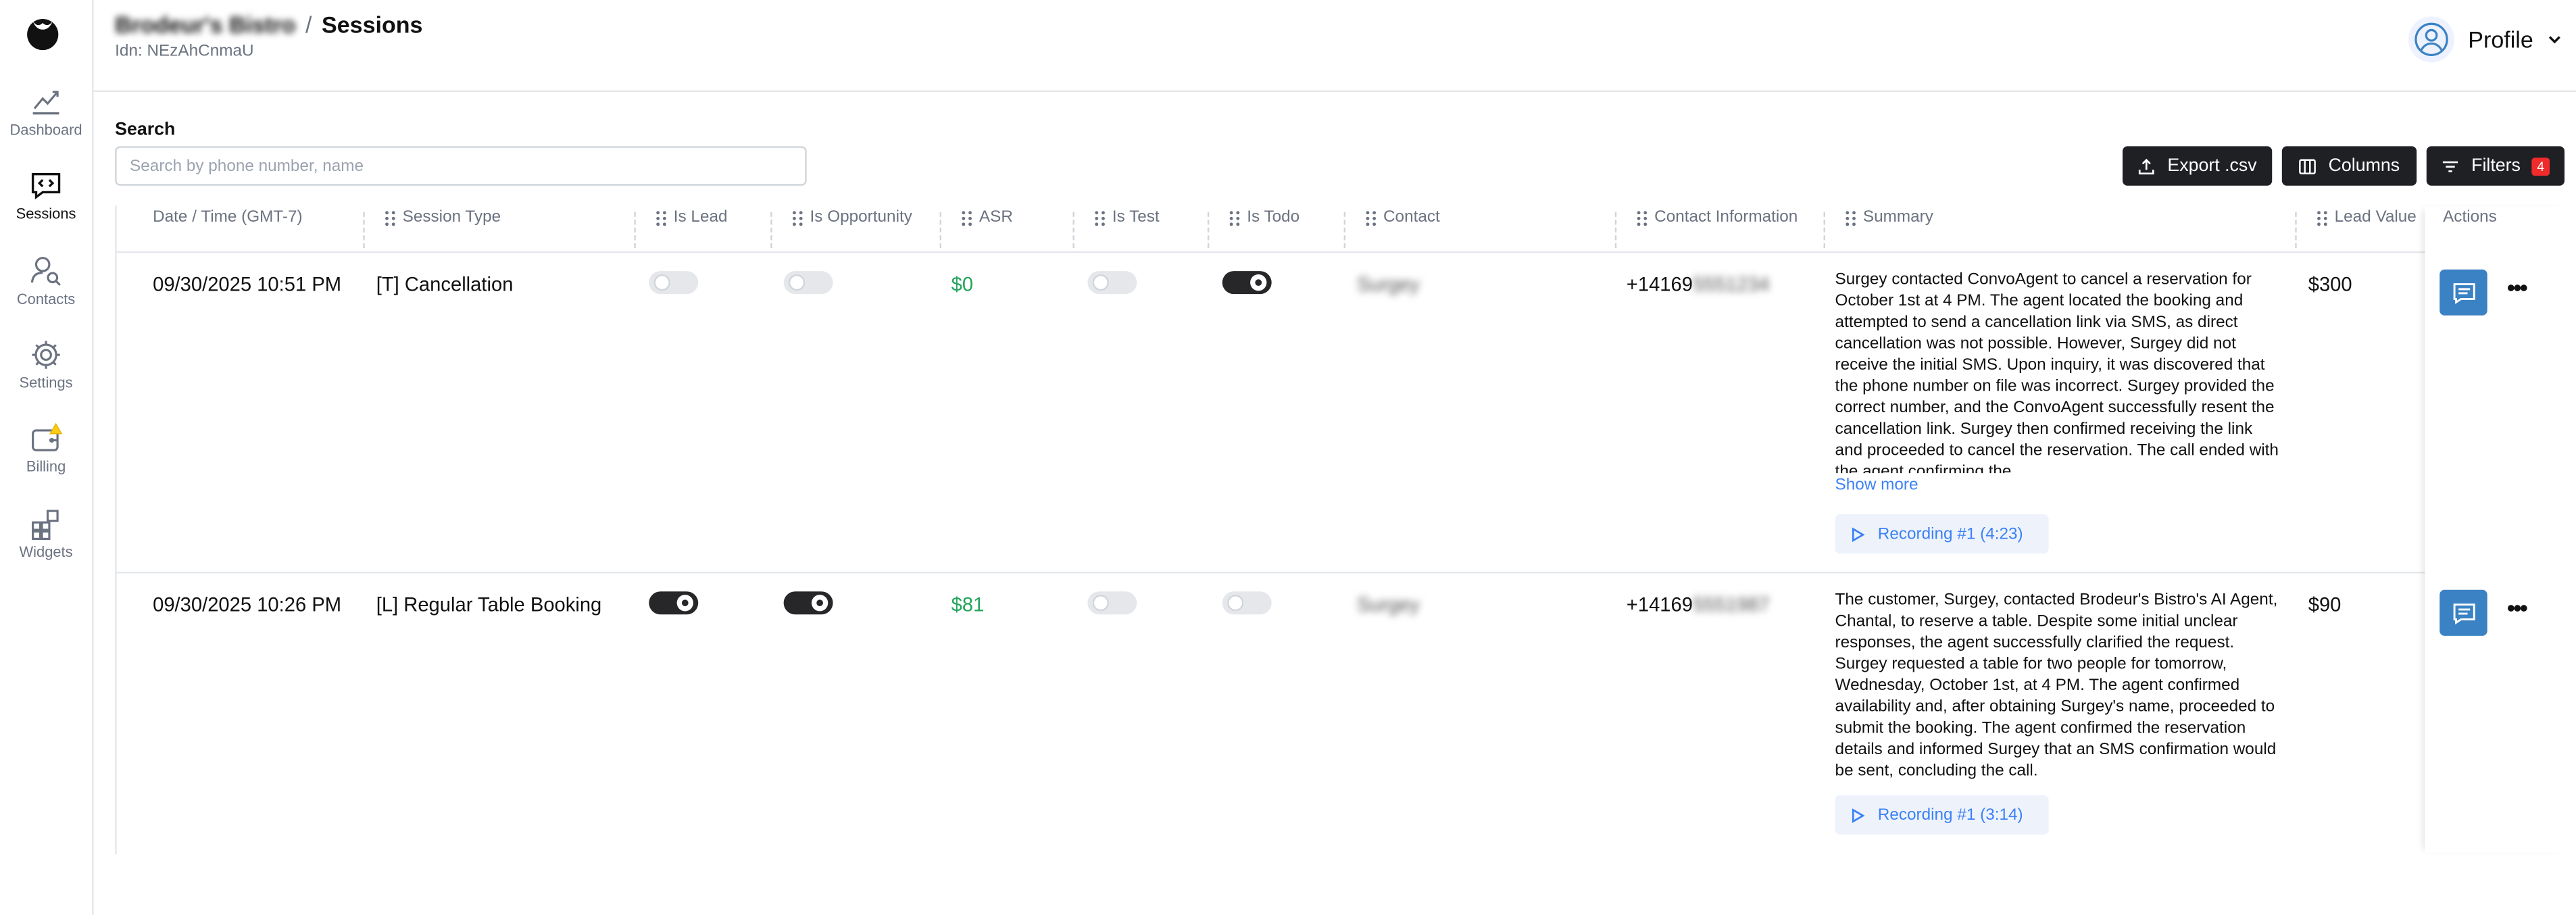 The height and width of the screenshot is (915, 2576). Describe the element at coordinates (2198, 166) in the screenshot. I see `export-csv-button: Export .csv` at that location.